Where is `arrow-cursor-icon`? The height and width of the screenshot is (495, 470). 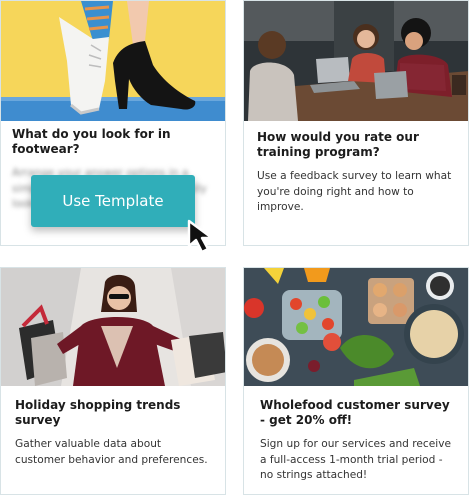
arrow-cursor-icon is located at coordinates (204, 237).